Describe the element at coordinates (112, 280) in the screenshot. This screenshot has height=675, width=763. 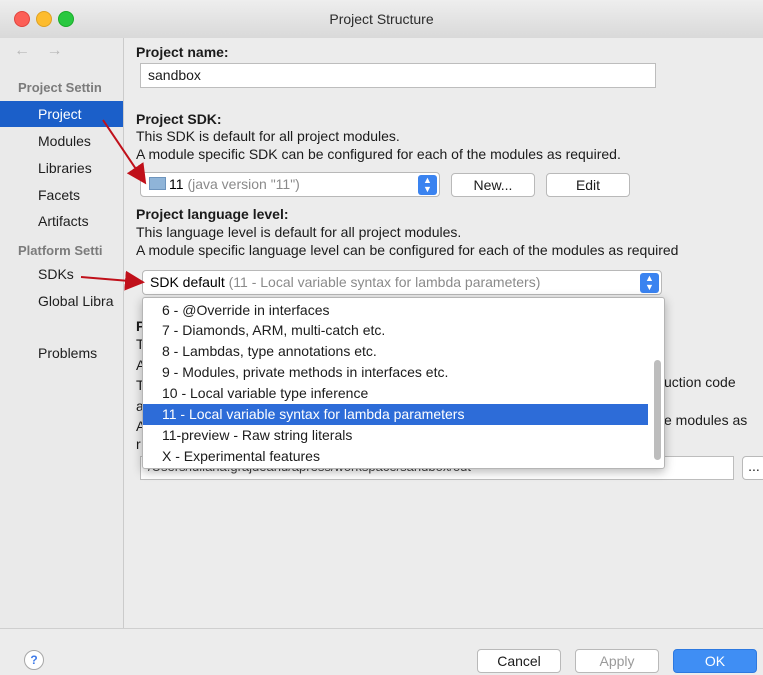
I see `arrow-sdks-to-language-level` at that location.